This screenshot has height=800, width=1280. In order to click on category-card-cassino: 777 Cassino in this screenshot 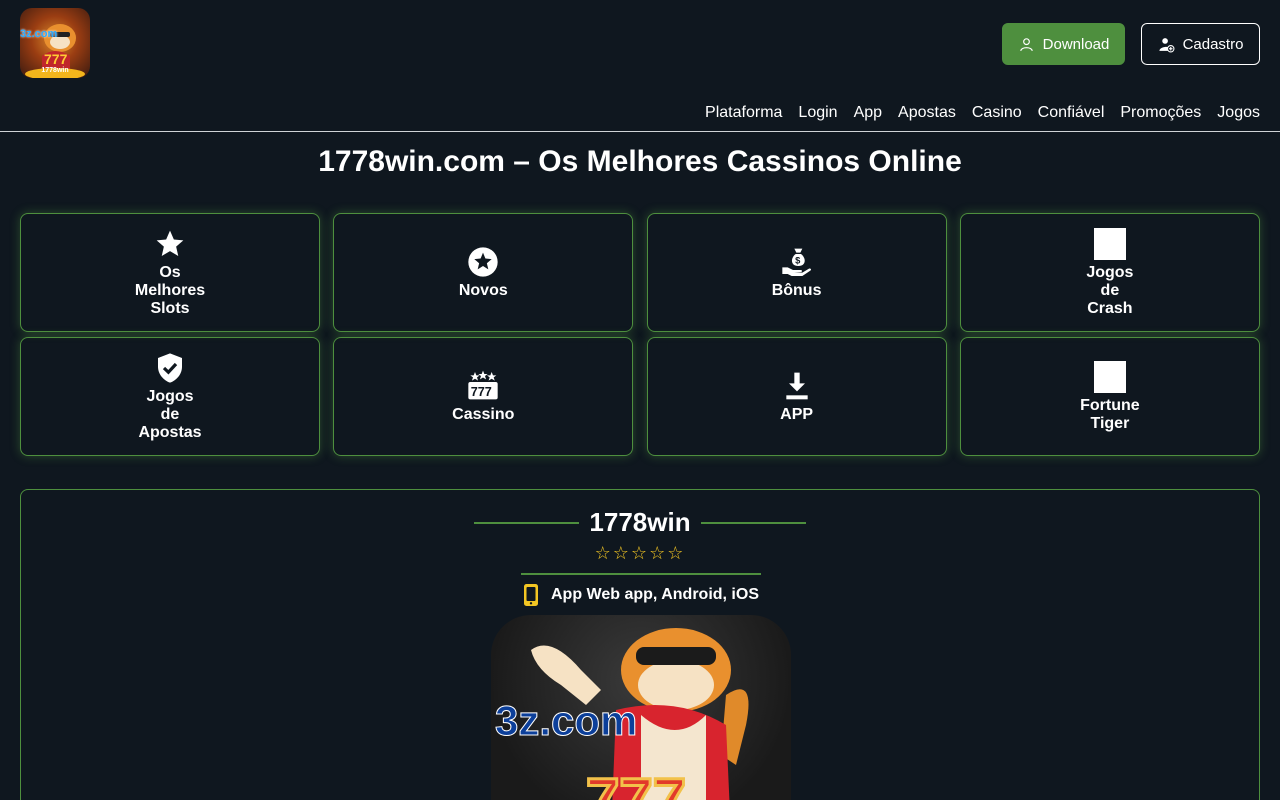, I will do `click(483, 396)`.